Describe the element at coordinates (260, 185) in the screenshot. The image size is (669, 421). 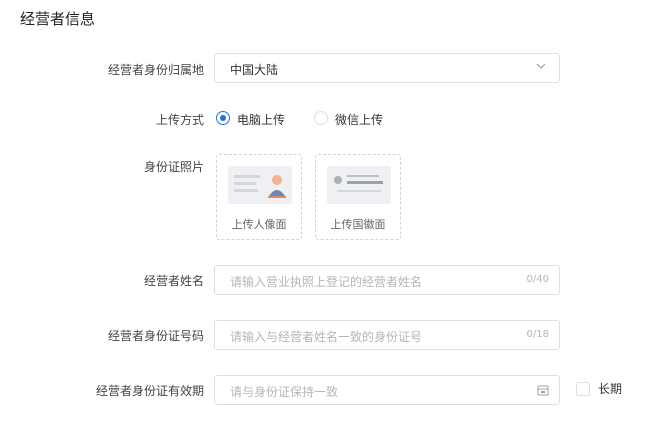
I see `id-card-portrait-icon` at that location.